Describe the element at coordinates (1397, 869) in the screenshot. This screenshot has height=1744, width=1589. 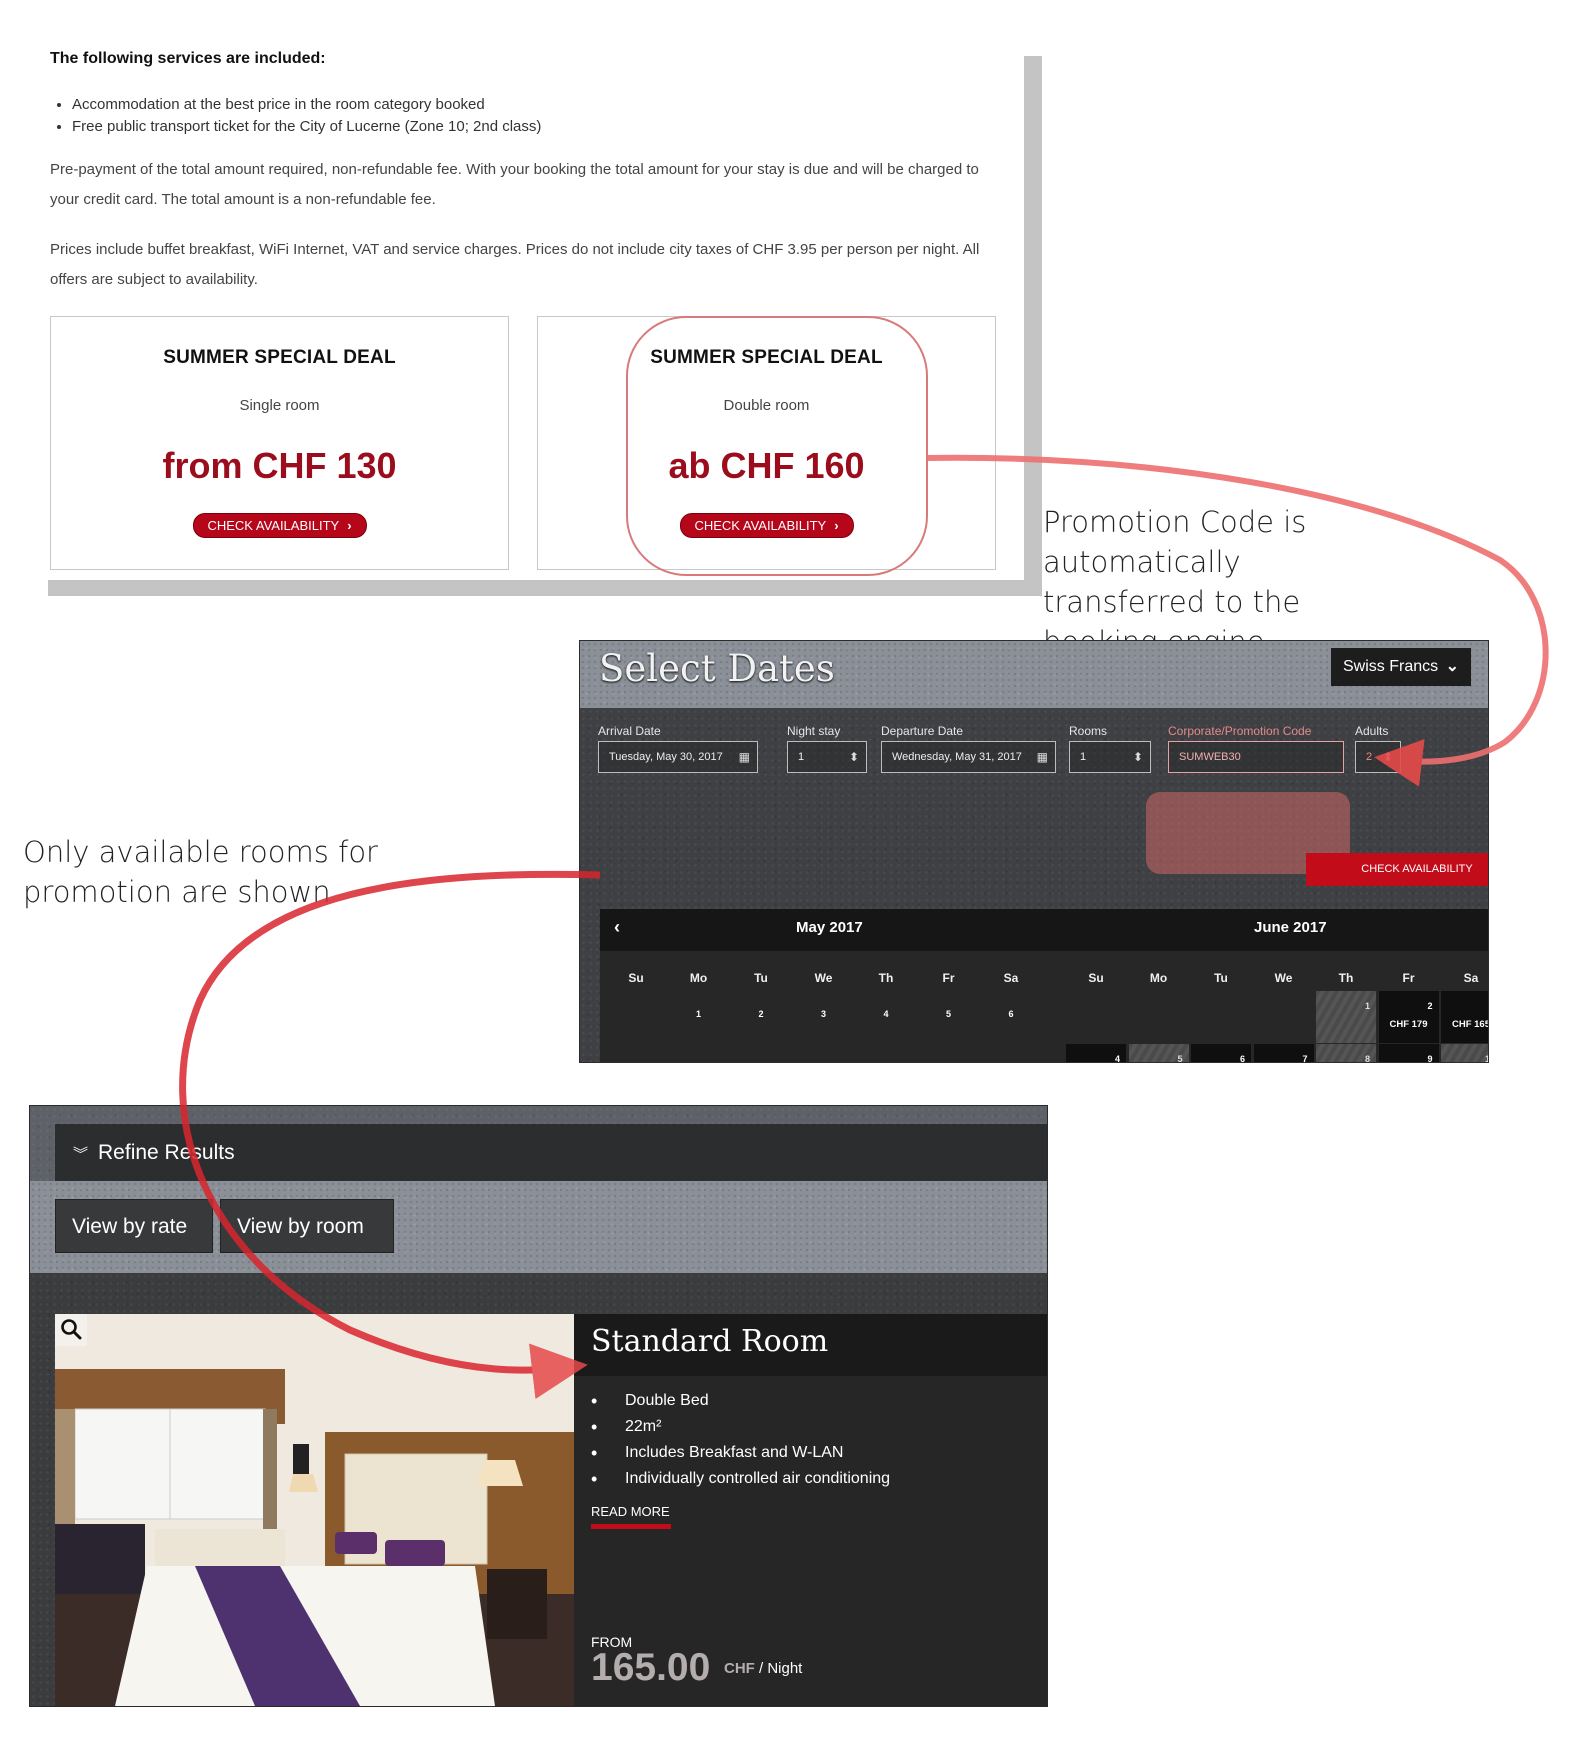
I see `check-availability-button: CHECK AVAILABILITY` at that location.